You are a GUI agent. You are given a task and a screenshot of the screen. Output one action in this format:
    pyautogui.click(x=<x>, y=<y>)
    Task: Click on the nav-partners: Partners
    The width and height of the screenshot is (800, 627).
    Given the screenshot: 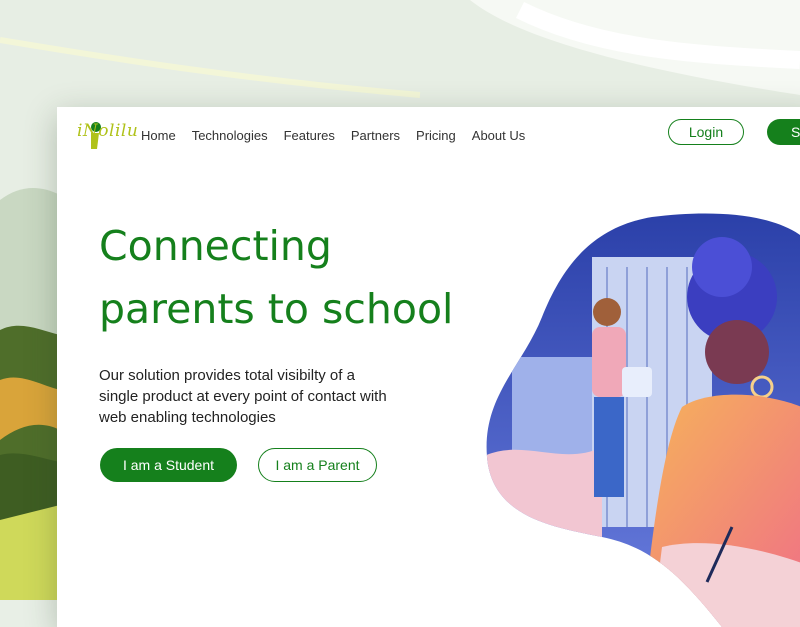 What is the action you would take?
    pyautogui.click(x=375, y=135)
    